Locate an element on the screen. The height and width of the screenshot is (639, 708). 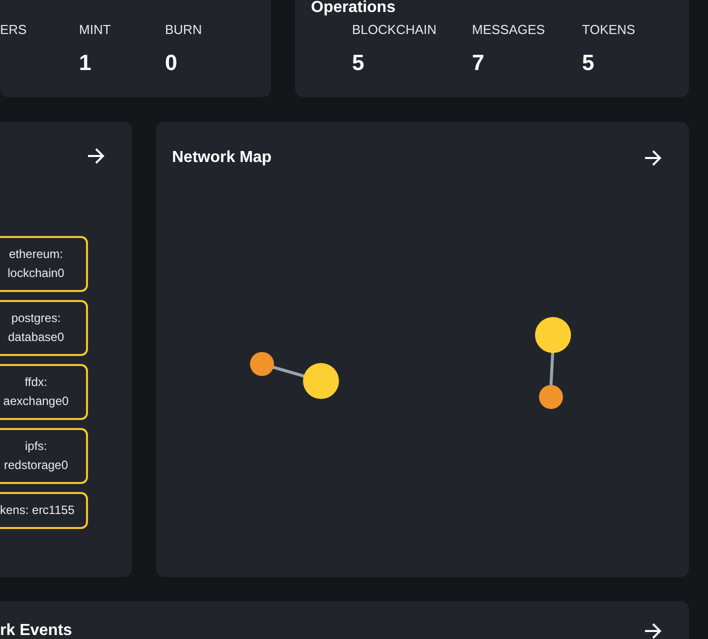
stat-value: 1 is located at coordinates (85, 63).